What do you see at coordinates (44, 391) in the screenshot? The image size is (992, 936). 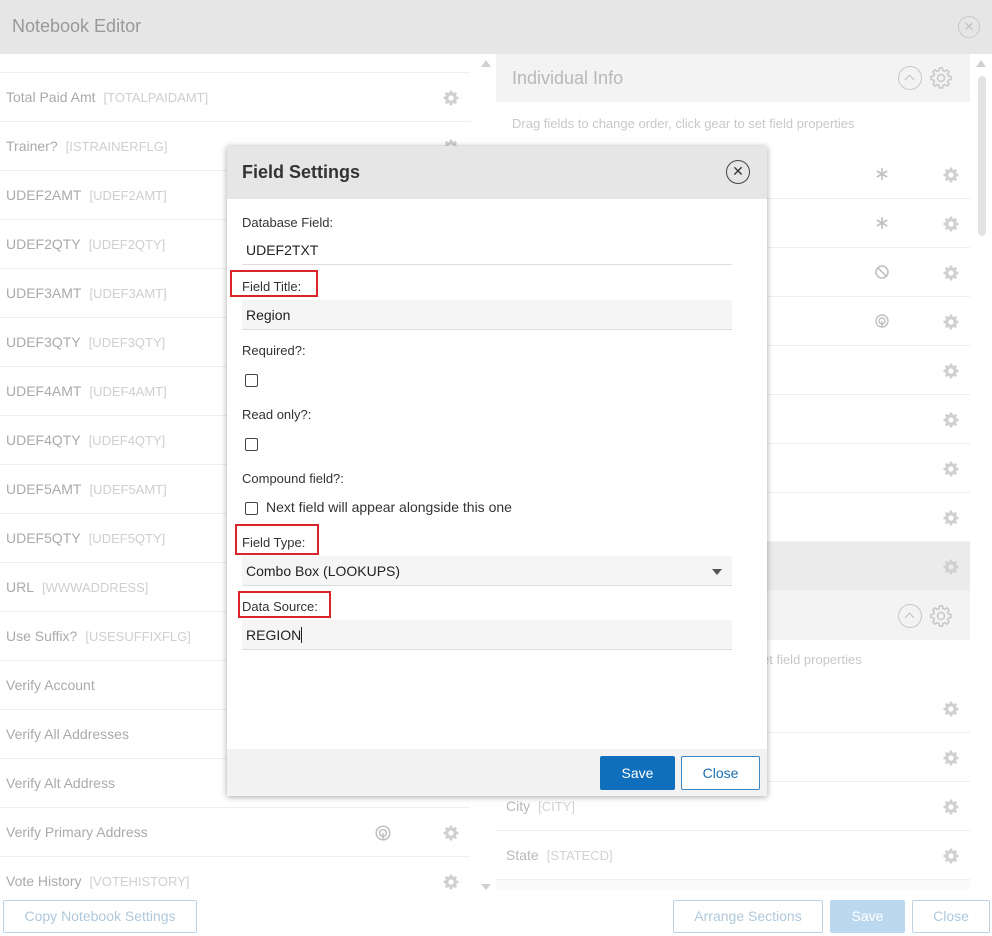 I see `field-label: UDEF4AMT` at bounding box center [44, 391].